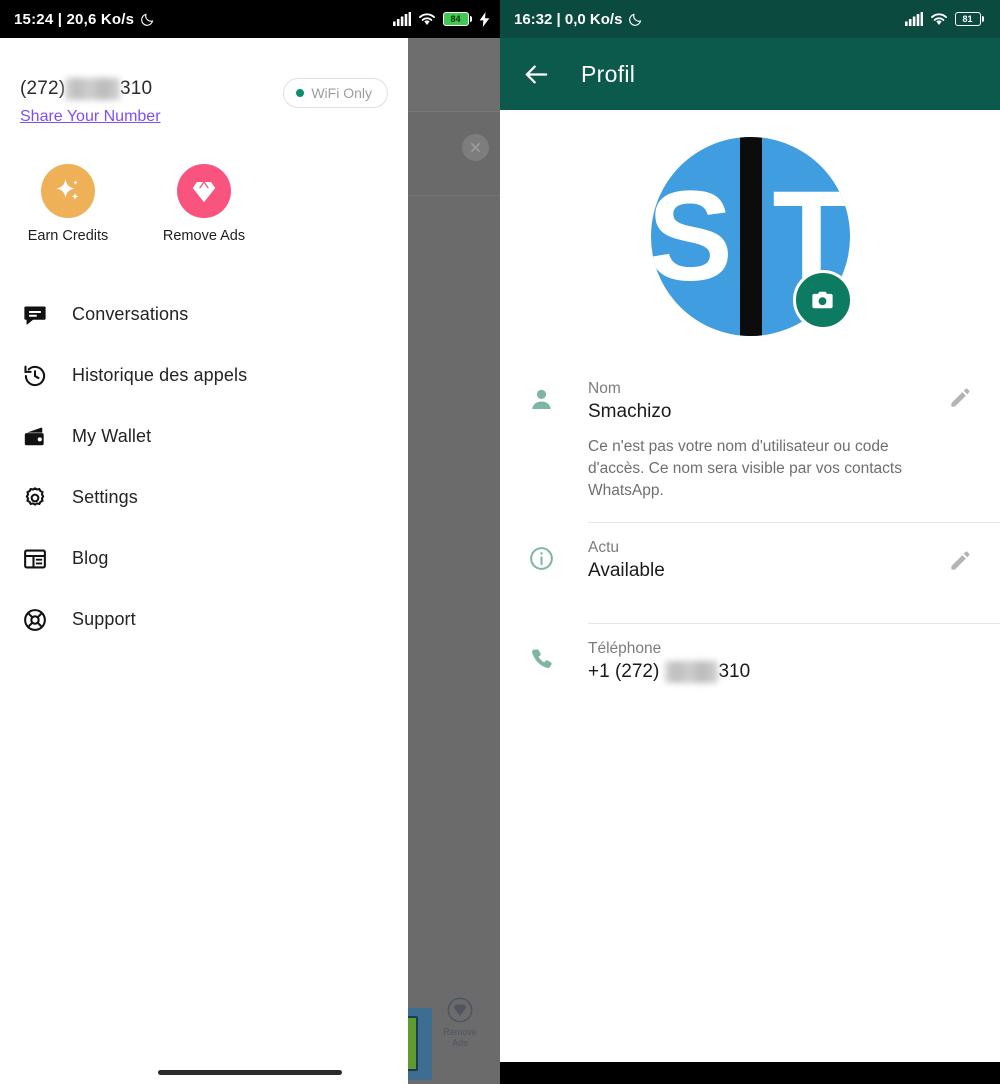  I want to click on earn-credits-label: Earn Credits, so click(68, 236).